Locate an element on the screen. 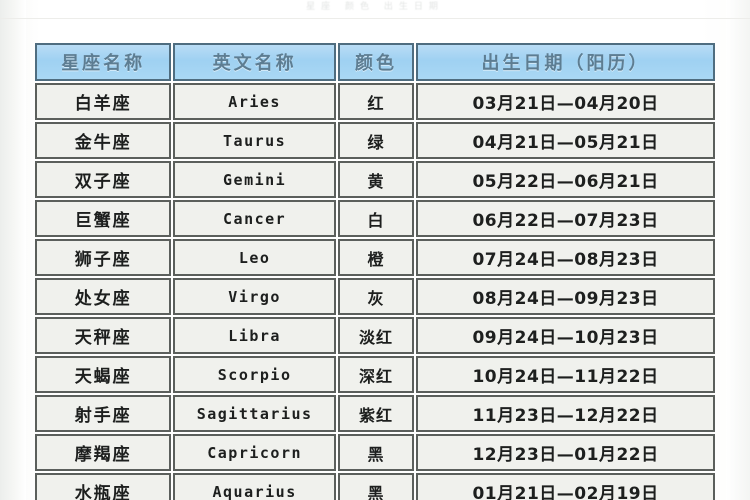  cell-sign-name: 摩羯座 is located at coordinates (103, 452).